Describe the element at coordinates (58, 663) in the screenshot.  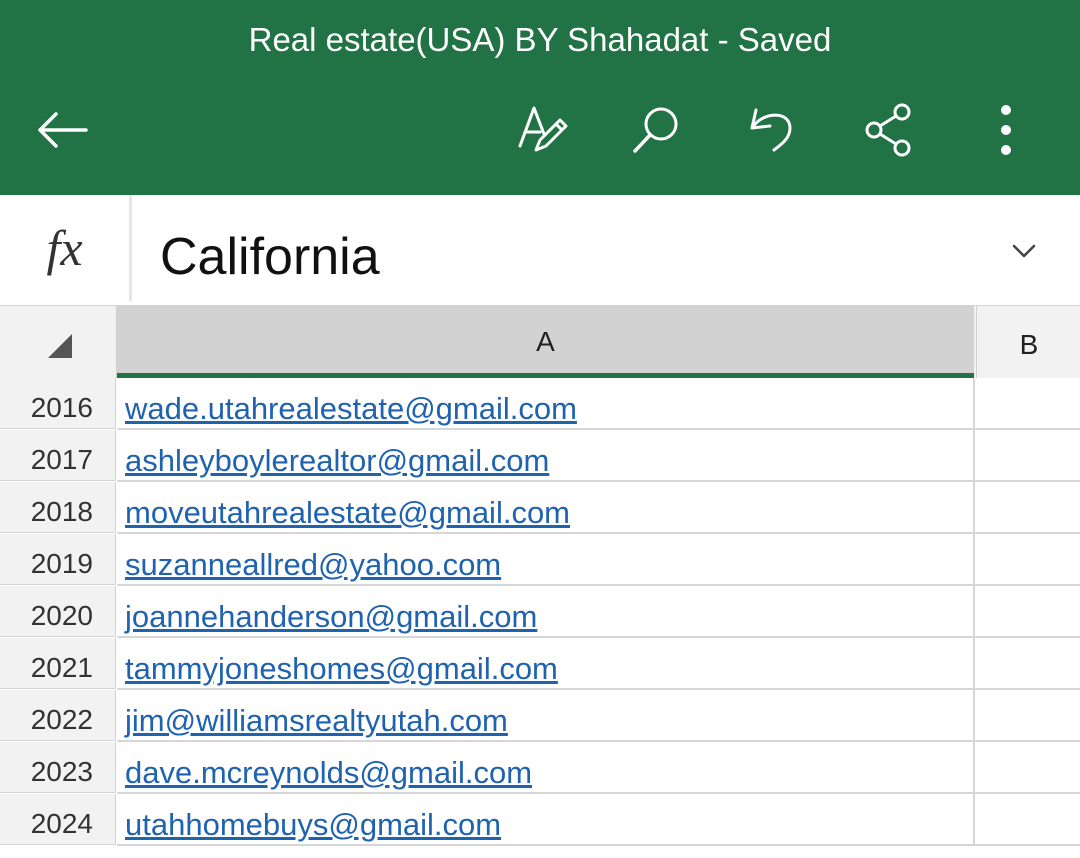
I see `row-header: 2021` at that location.